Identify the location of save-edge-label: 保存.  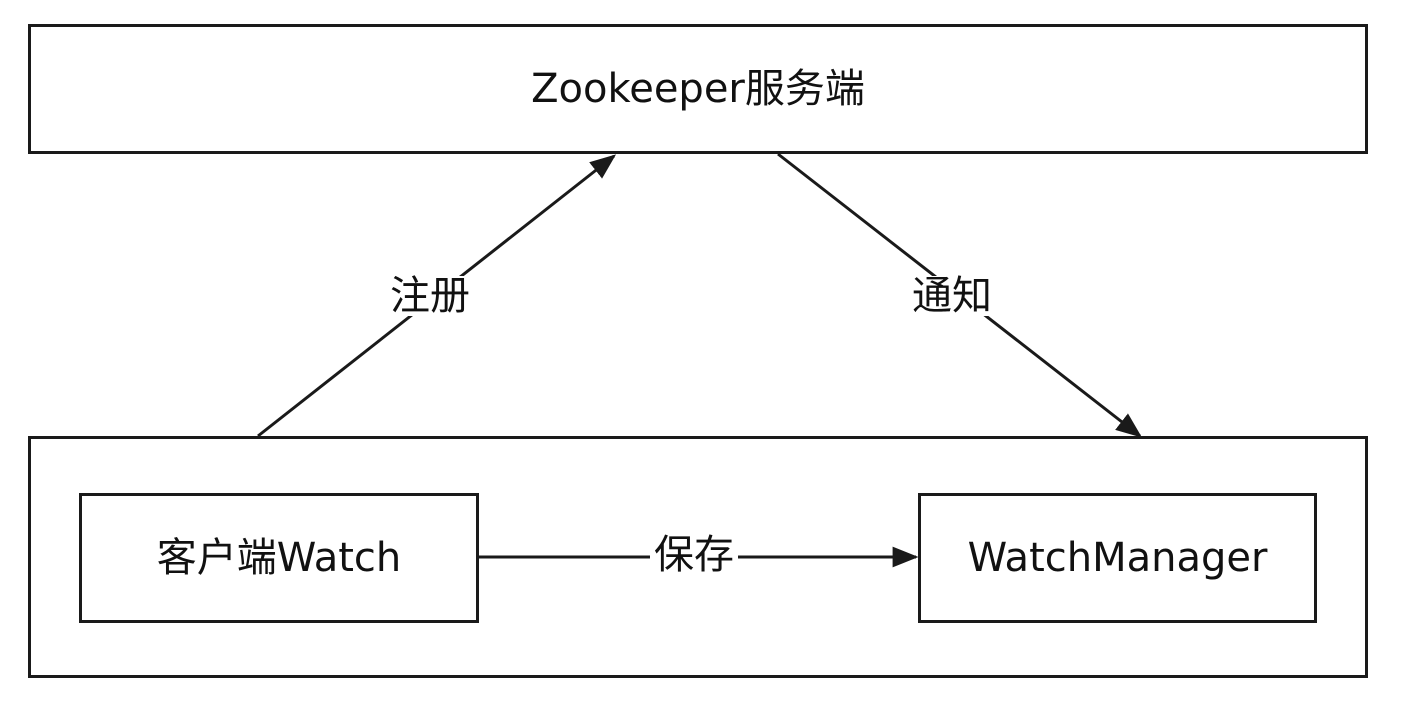
(694, 555).